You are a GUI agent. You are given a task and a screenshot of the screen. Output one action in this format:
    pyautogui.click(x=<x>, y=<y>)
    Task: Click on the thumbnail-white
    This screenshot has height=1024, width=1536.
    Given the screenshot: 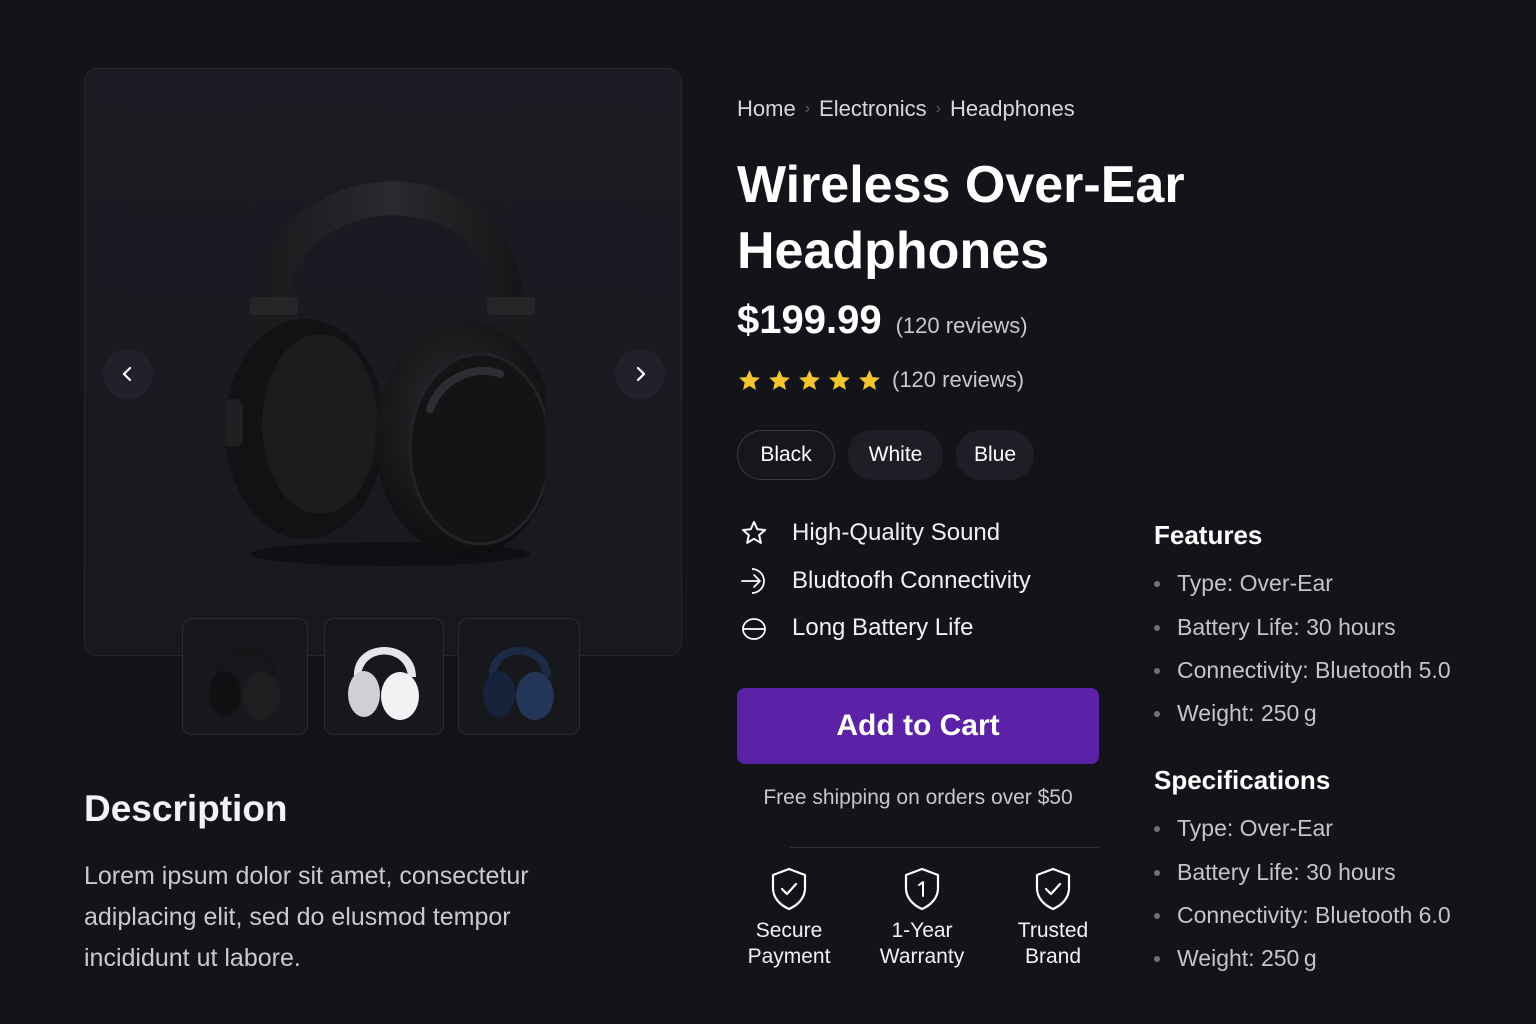 What is the action you would take?
    pyautogui.click(x=384, y=676)
    